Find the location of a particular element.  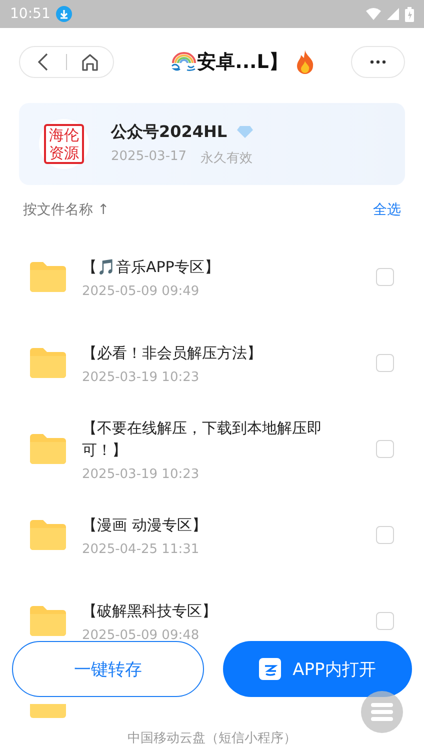

more-icon is located at coordinates (378, 62).